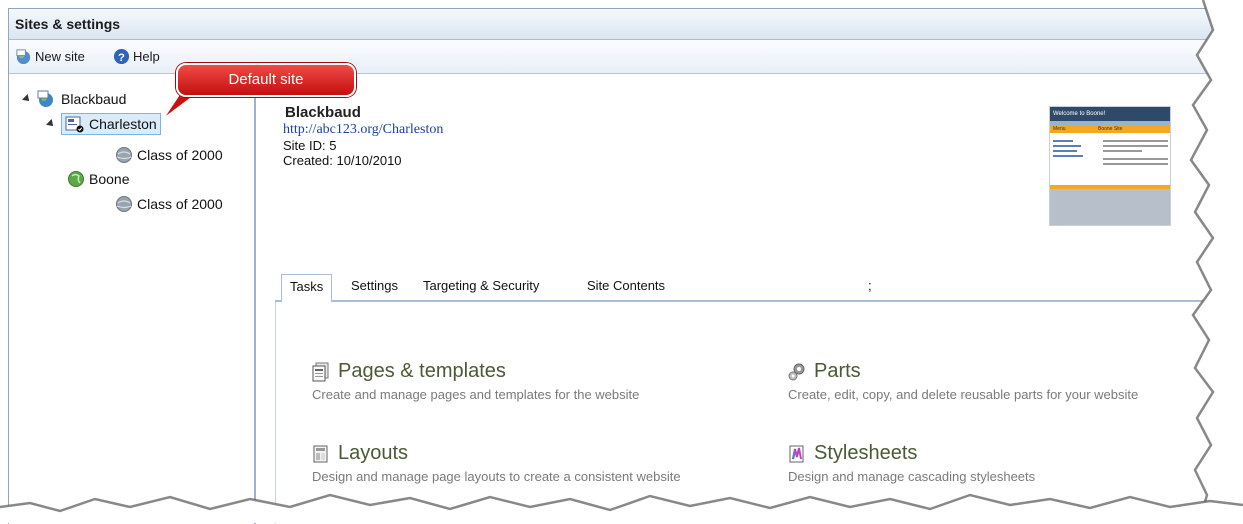  I want to click on task-title: Stylesheets, so click(866, 453).